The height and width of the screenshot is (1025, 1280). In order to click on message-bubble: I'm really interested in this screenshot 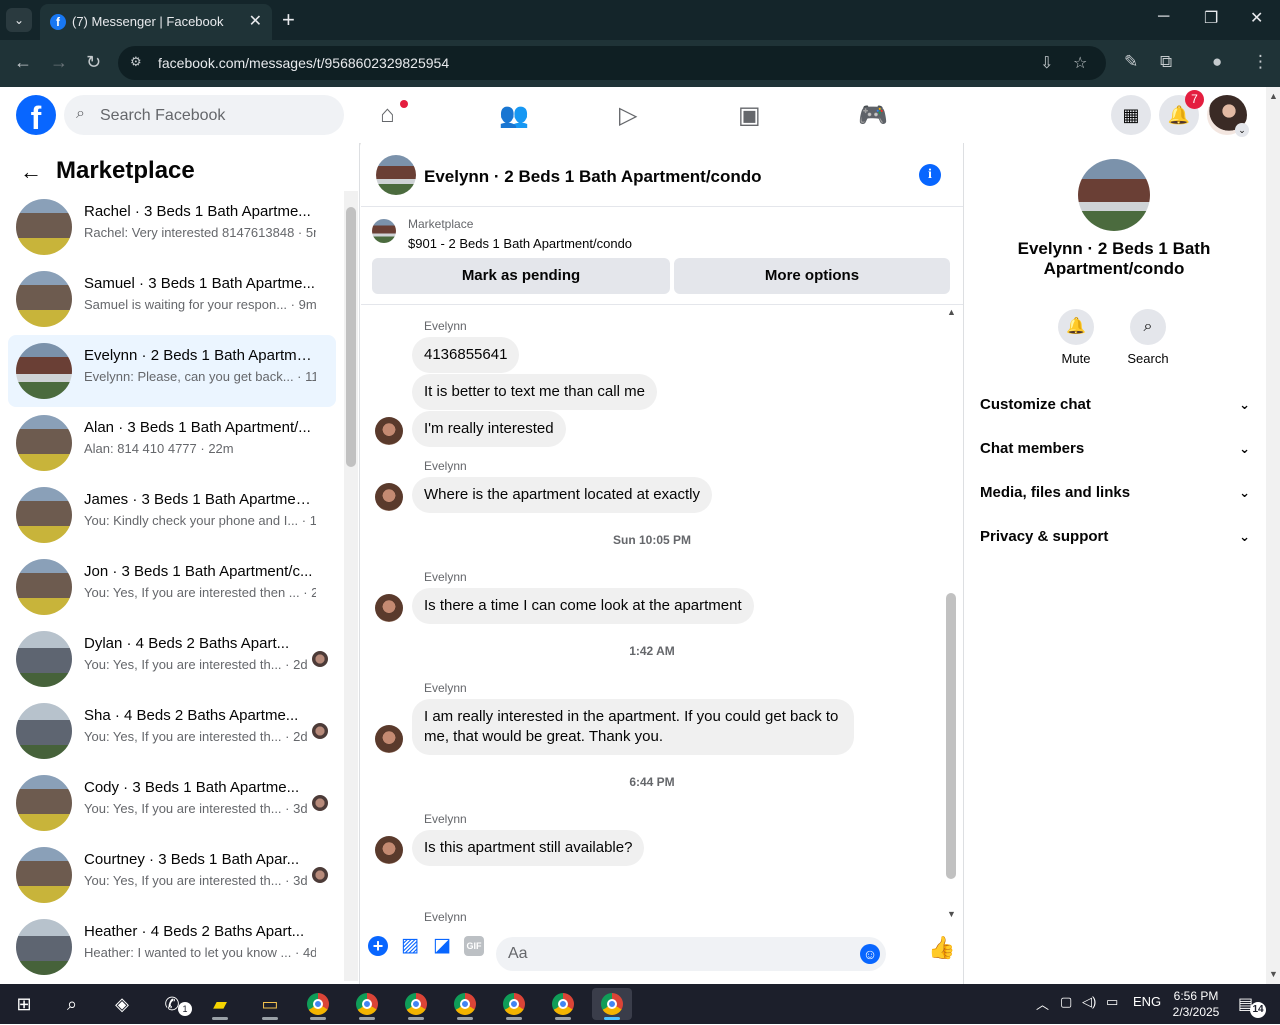, I will do `click(489, 429)`.